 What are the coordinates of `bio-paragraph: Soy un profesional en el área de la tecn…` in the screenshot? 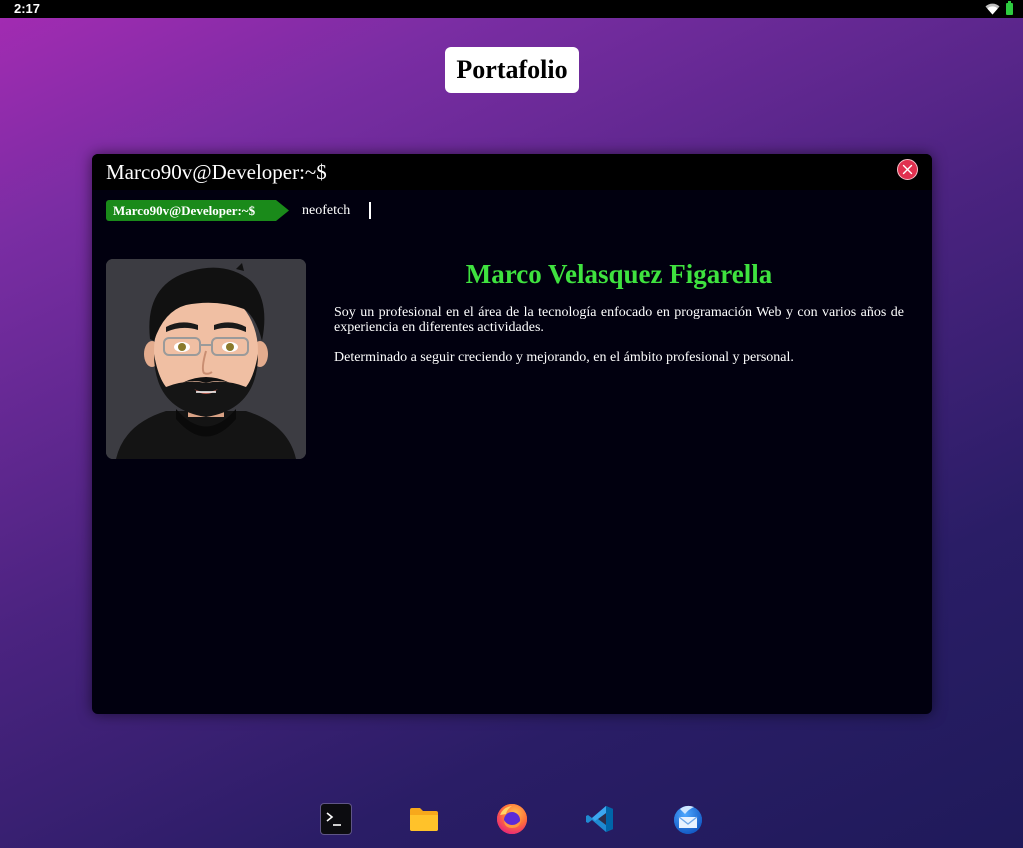 It's located at (619, 320).